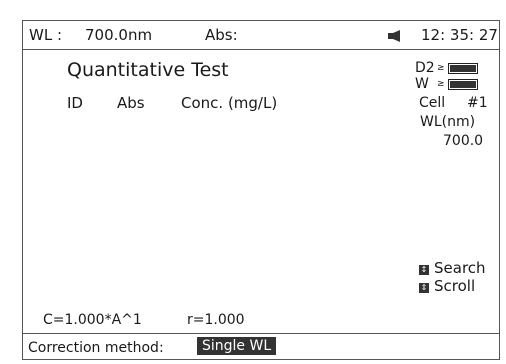 Image resolution: width=506 pixels, height=364 pixels. What do you see at coordinates (455, 286) in the screenshot?
I see `scroll-label: Scroll` at bounding box center [455, 286].